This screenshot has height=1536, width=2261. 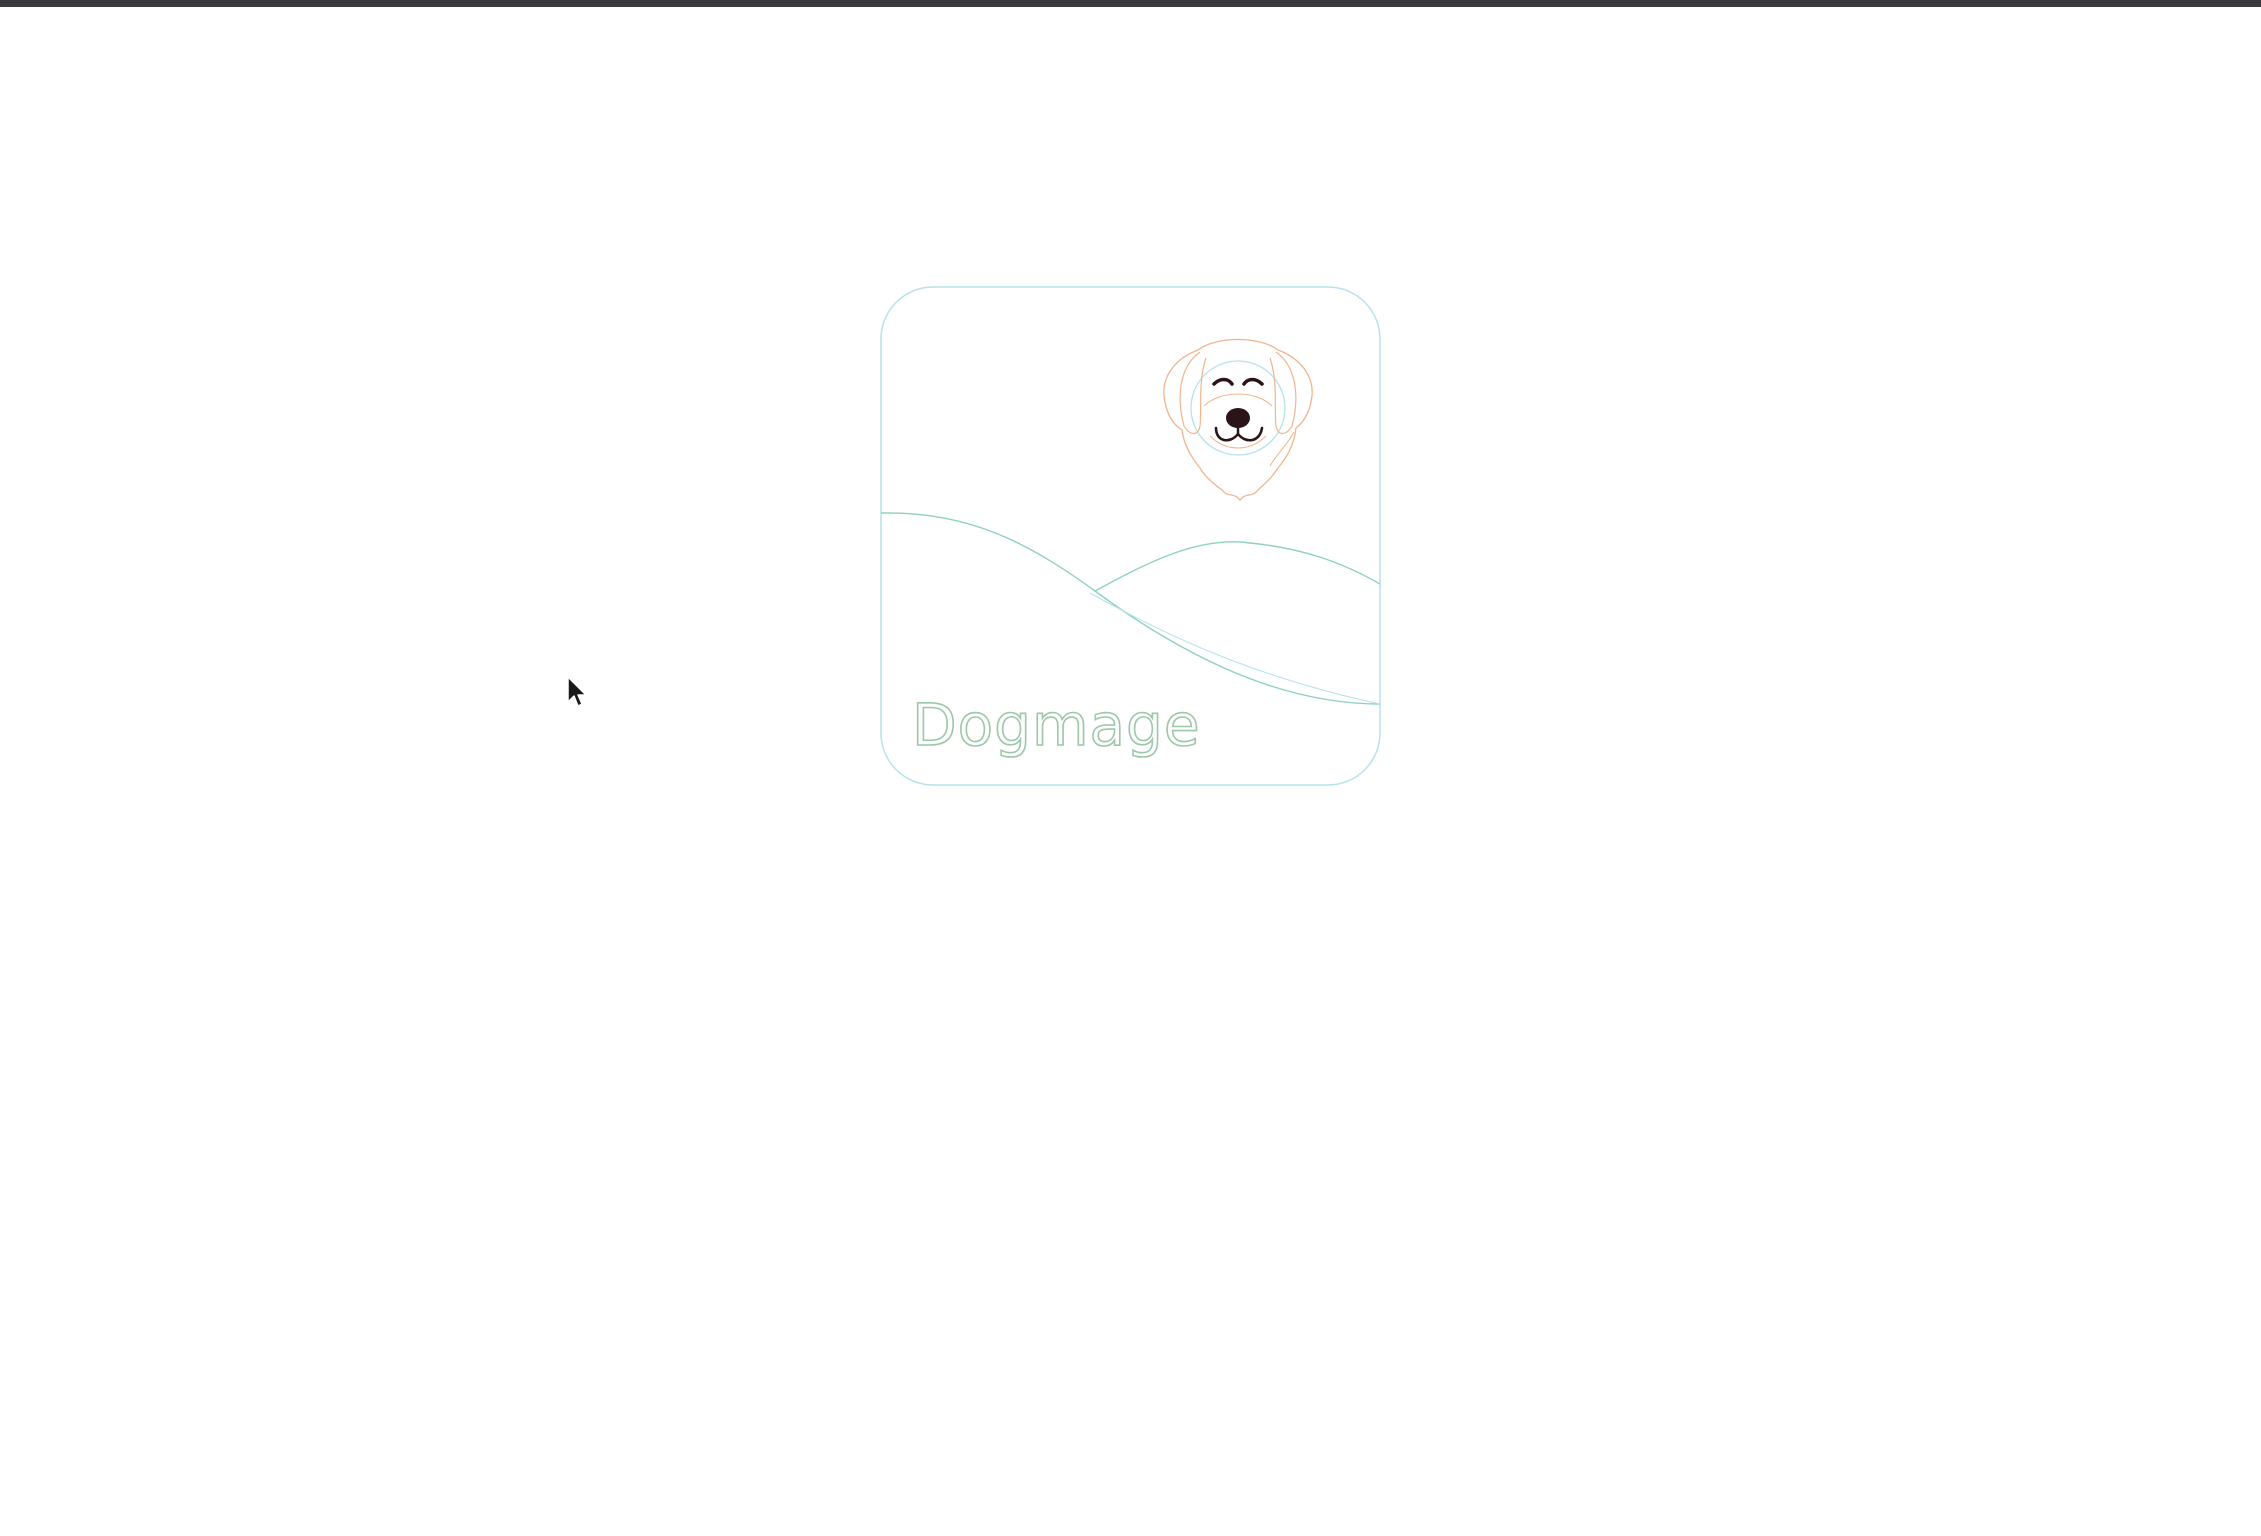 I want to click on dog-head-icon, so click(x=1238, y=420).